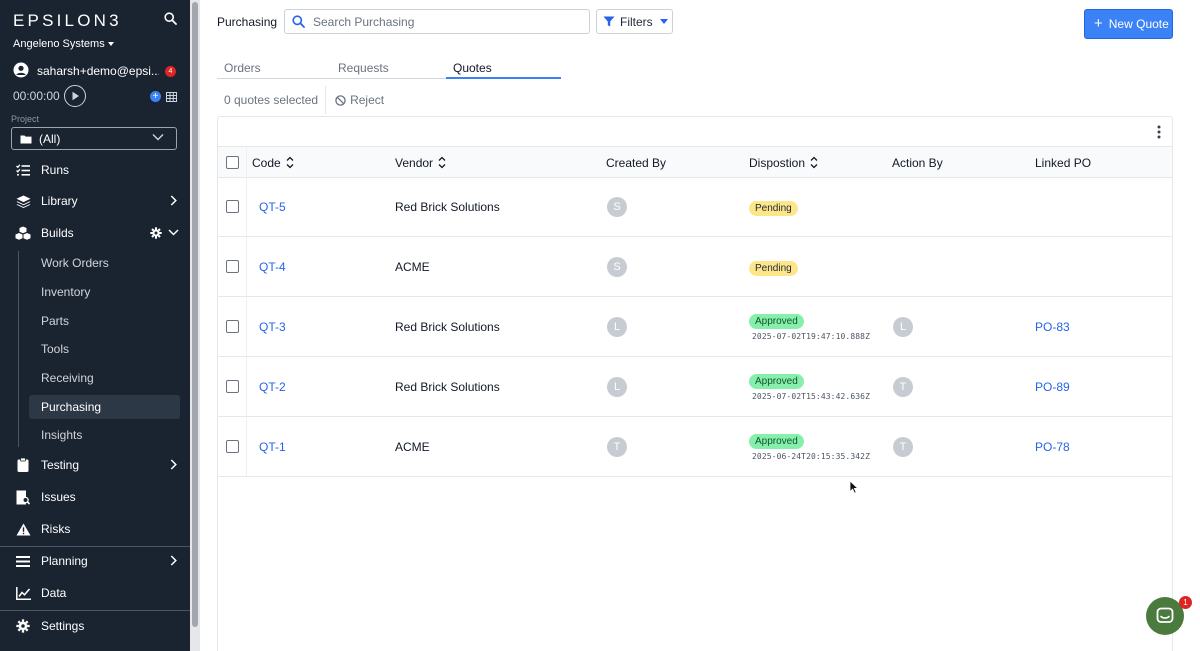 This screenshot has height=651, width=1200. What do you see at coordinates (95, 529) in the screenshot?
I see `nav-risks: Risks` at bounding box center [95, 529].